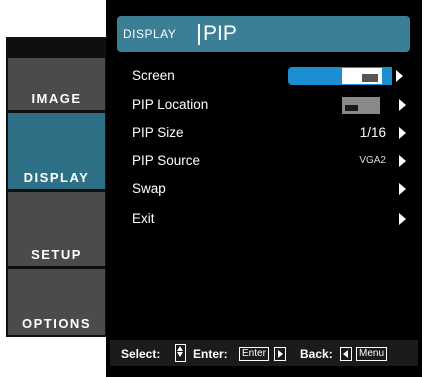 The height and width of the screenshot is (377, 424). I want to click on pip-source-label: PIP Source, so click(166, 160).